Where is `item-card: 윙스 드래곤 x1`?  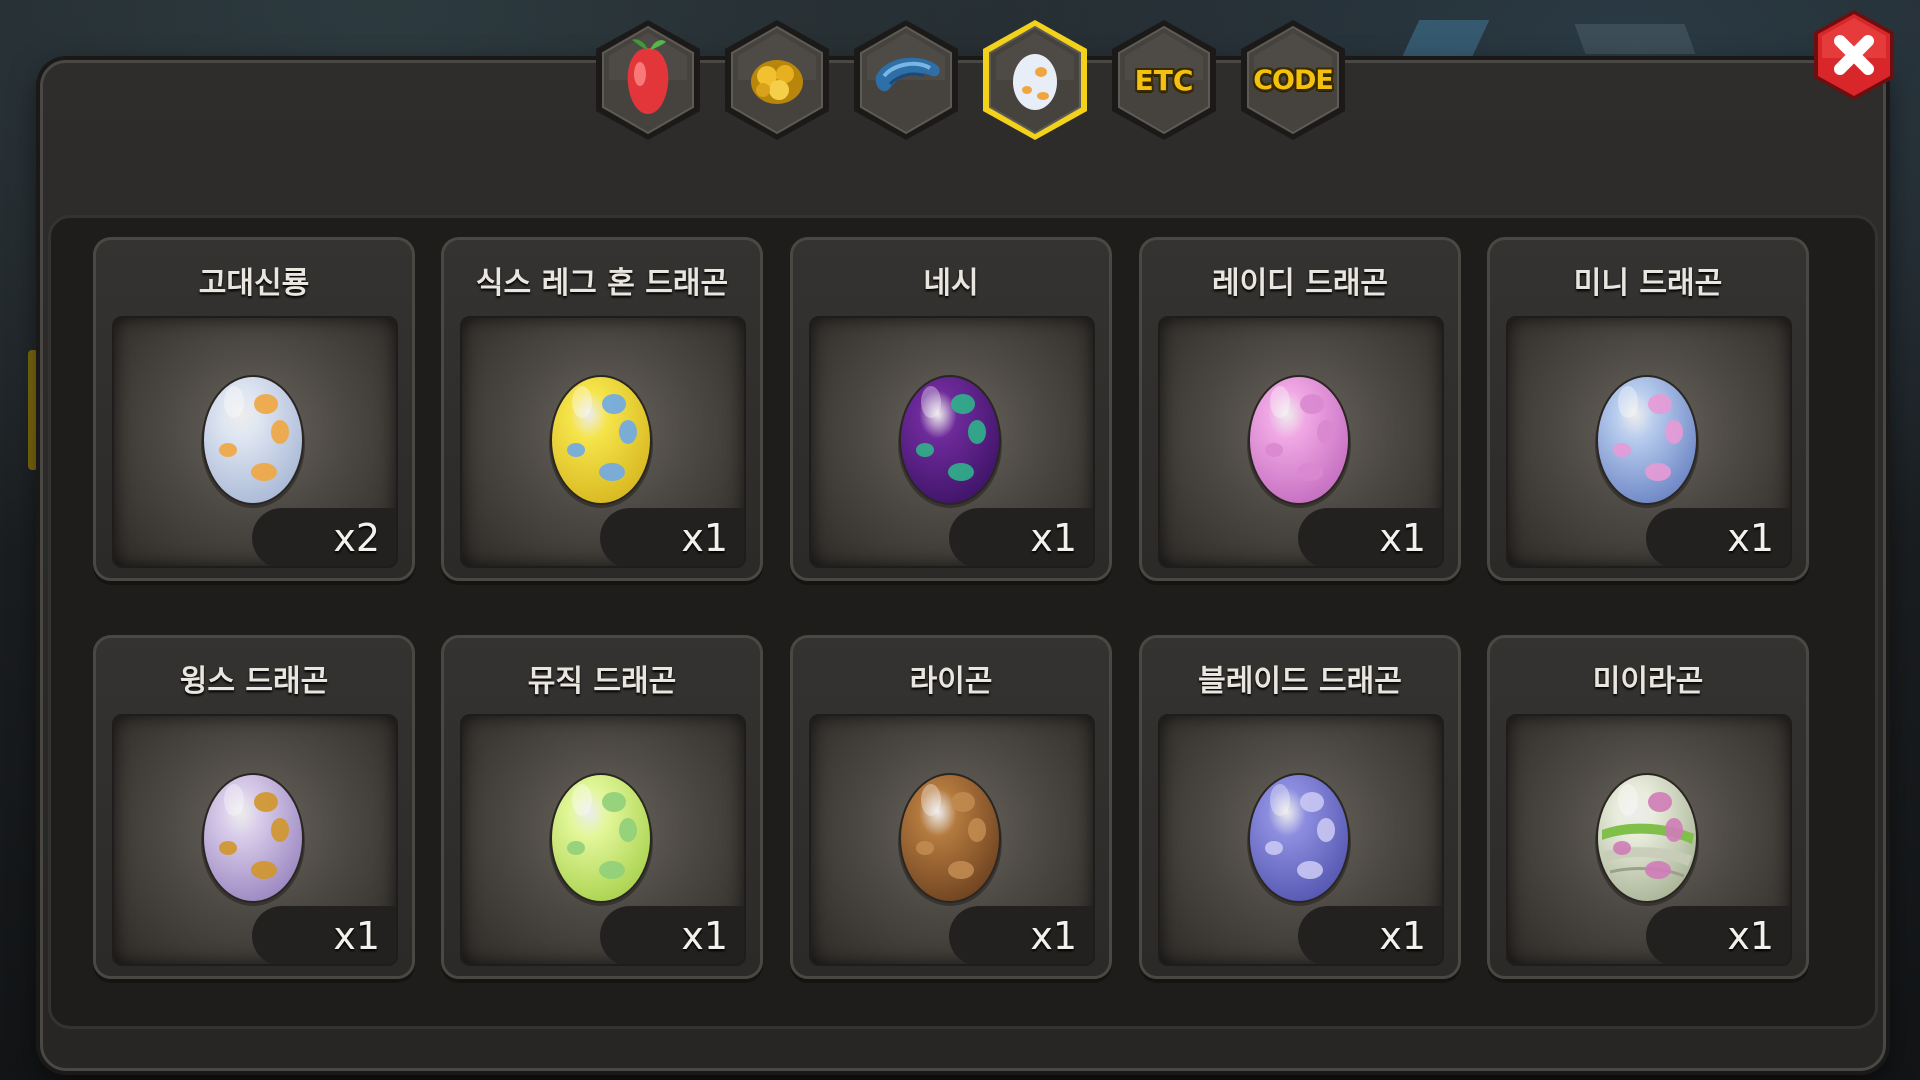
item-card: 윙스 드래곤 x1 is located at coordinates (254, 807).